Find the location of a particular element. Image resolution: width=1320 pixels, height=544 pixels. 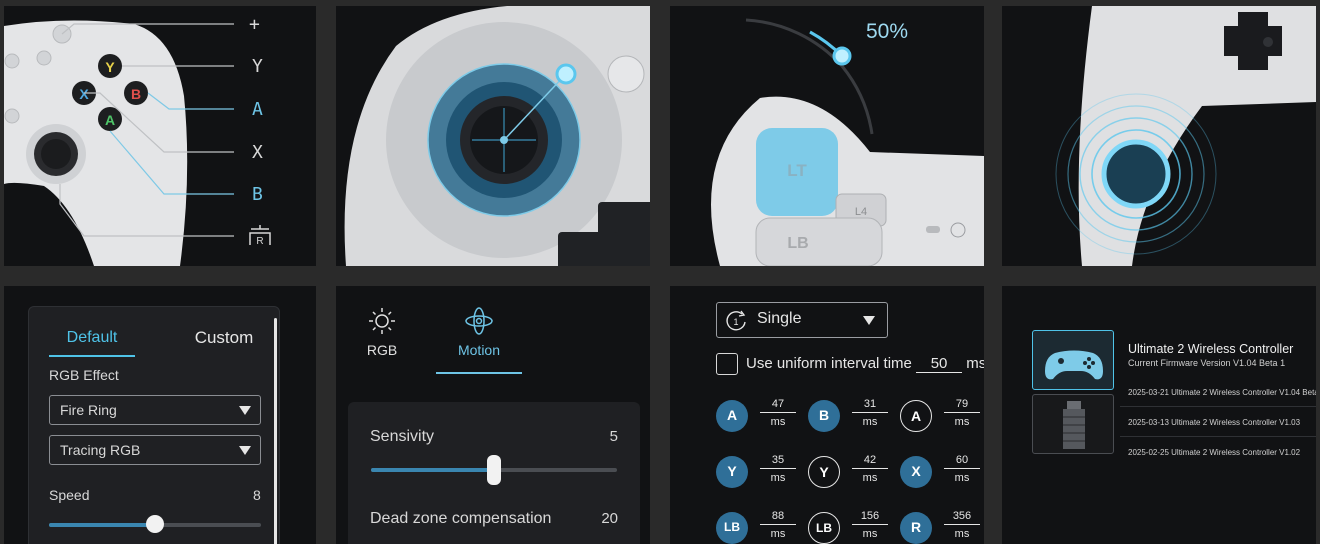

speed-label: Speed is located at coordinates (69, 495).